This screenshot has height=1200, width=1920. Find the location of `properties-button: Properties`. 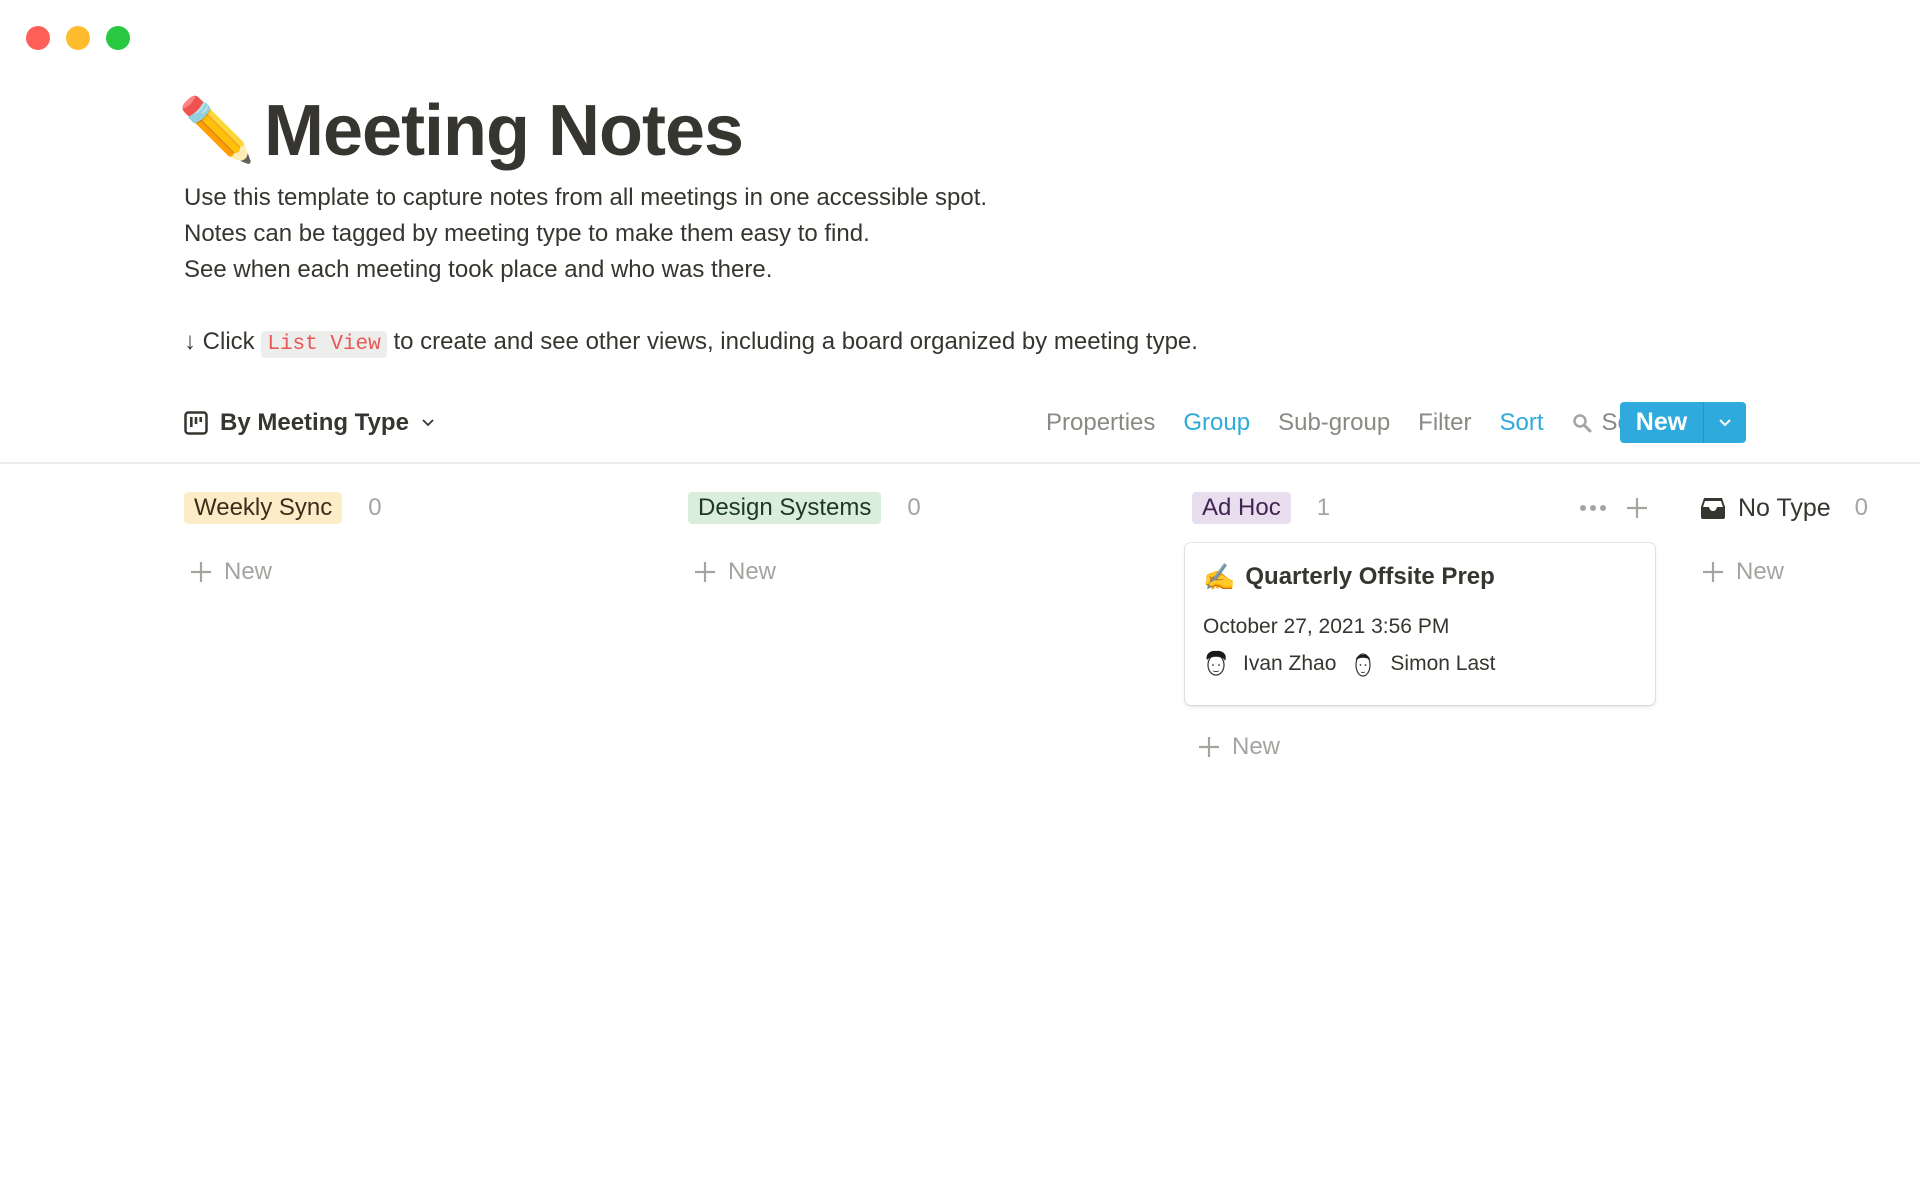

properties-button: Properties is located at coordinates (1100, 423).